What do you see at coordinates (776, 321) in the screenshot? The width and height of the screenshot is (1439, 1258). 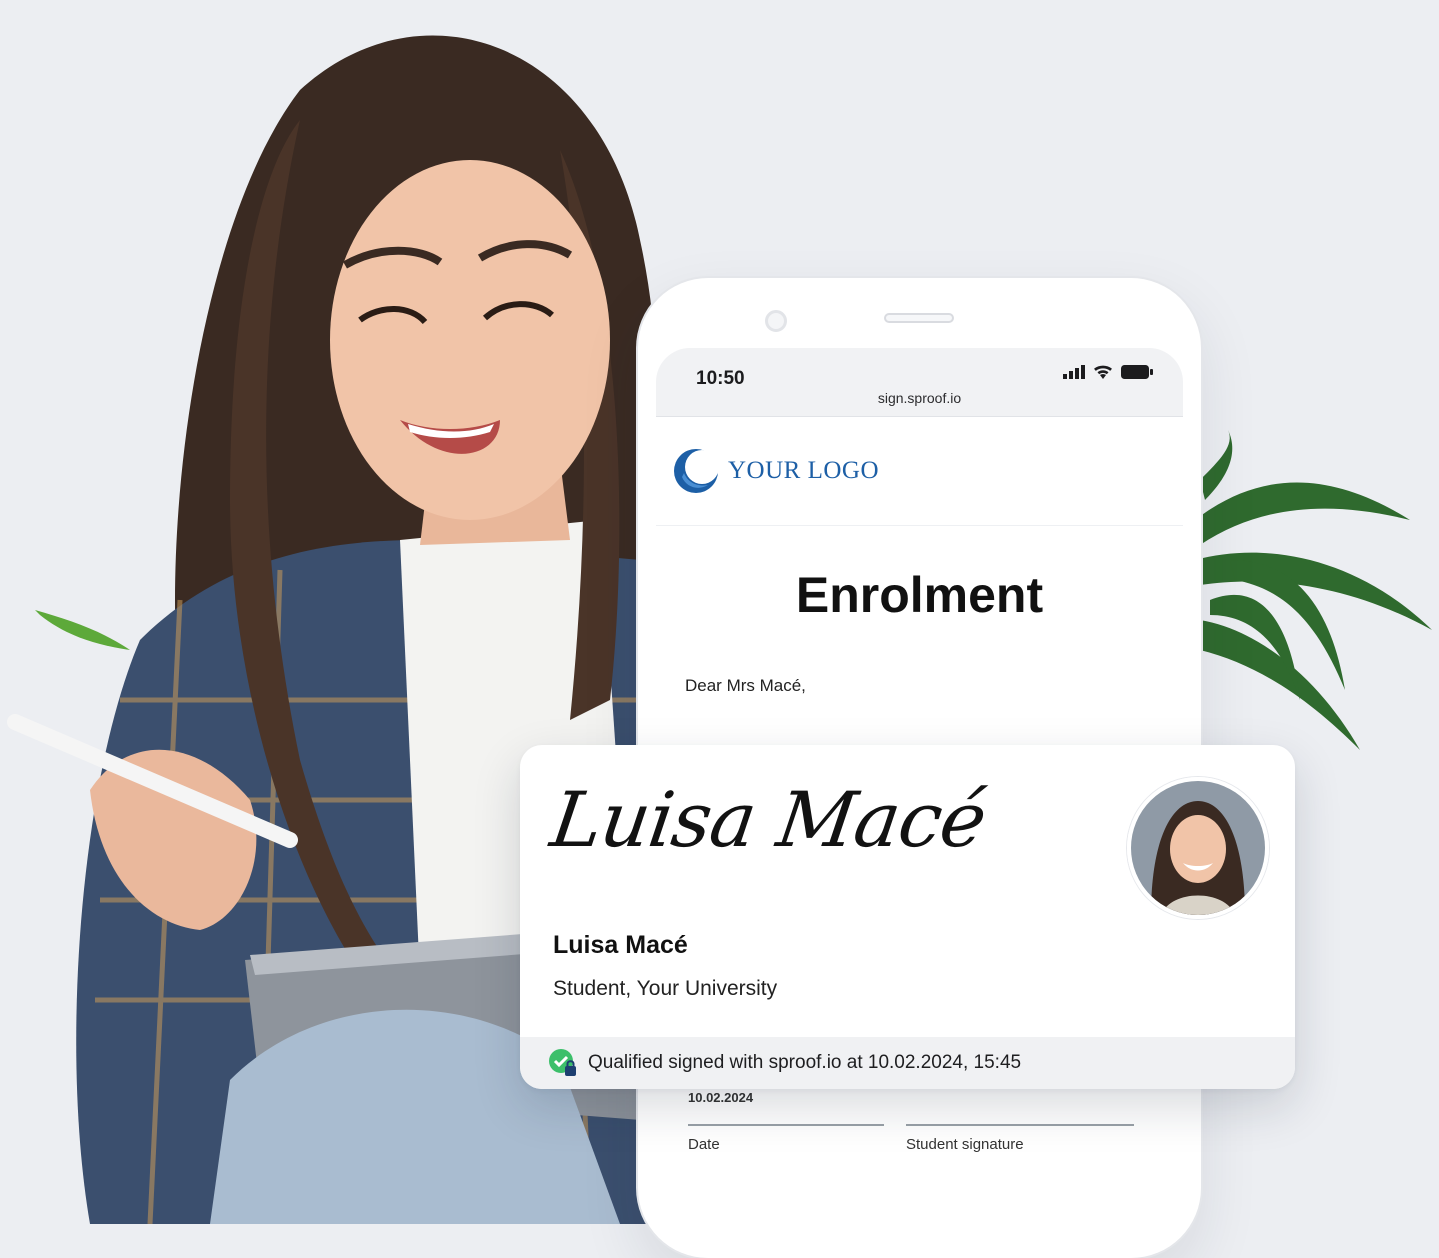 I see `phone-camera` at bounding box center [776, 321].